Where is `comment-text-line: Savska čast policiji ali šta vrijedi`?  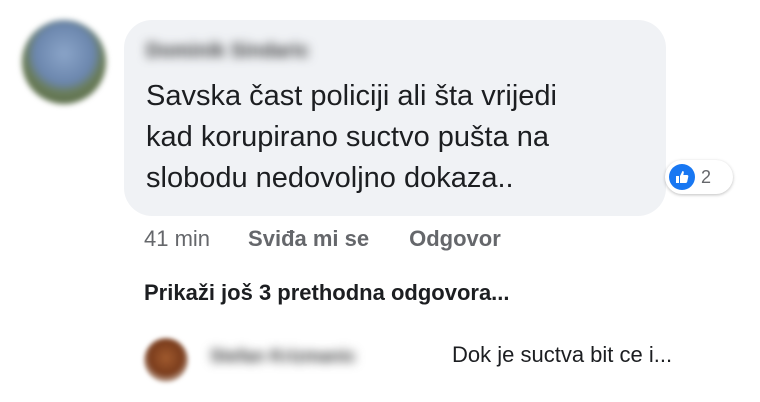
comment-text-line: Savska čast policiji ali šta vrijedi is located at coordinates (351, 96).